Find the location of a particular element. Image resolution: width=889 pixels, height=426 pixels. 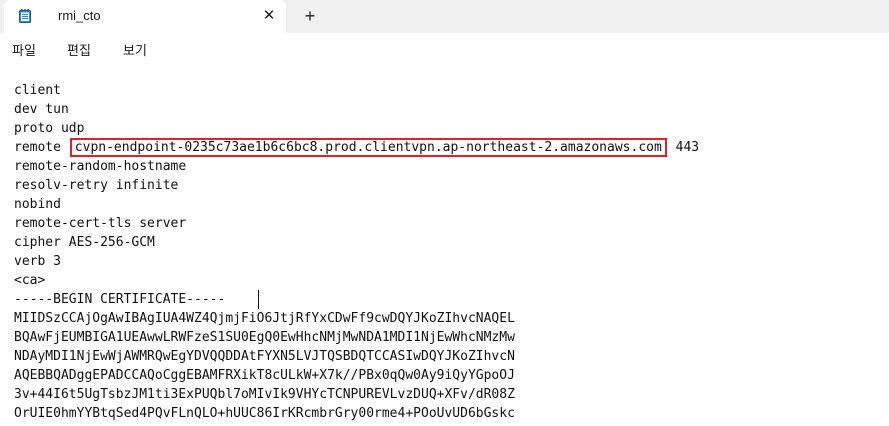

text-line: <ca> is located at coordinates (30, 280).